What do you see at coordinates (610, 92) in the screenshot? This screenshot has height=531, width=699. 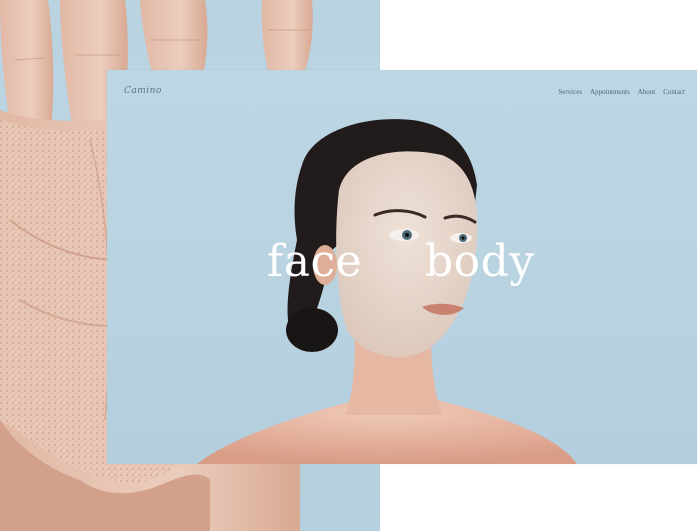 I see `nav-link-appointments: Appointments` at bounding box center [610, 92].